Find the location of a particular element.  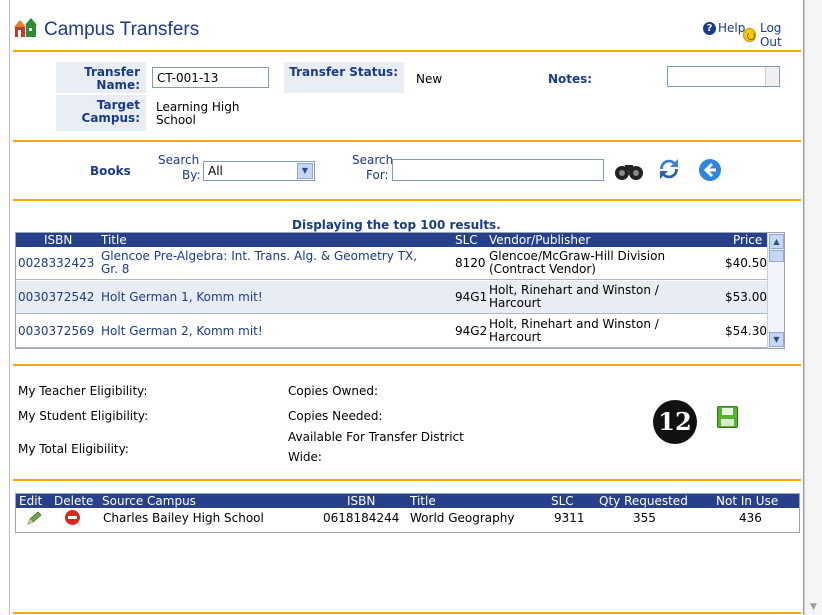

copies-needed-label: Copies Needed: is located at coordinates (335, 416).